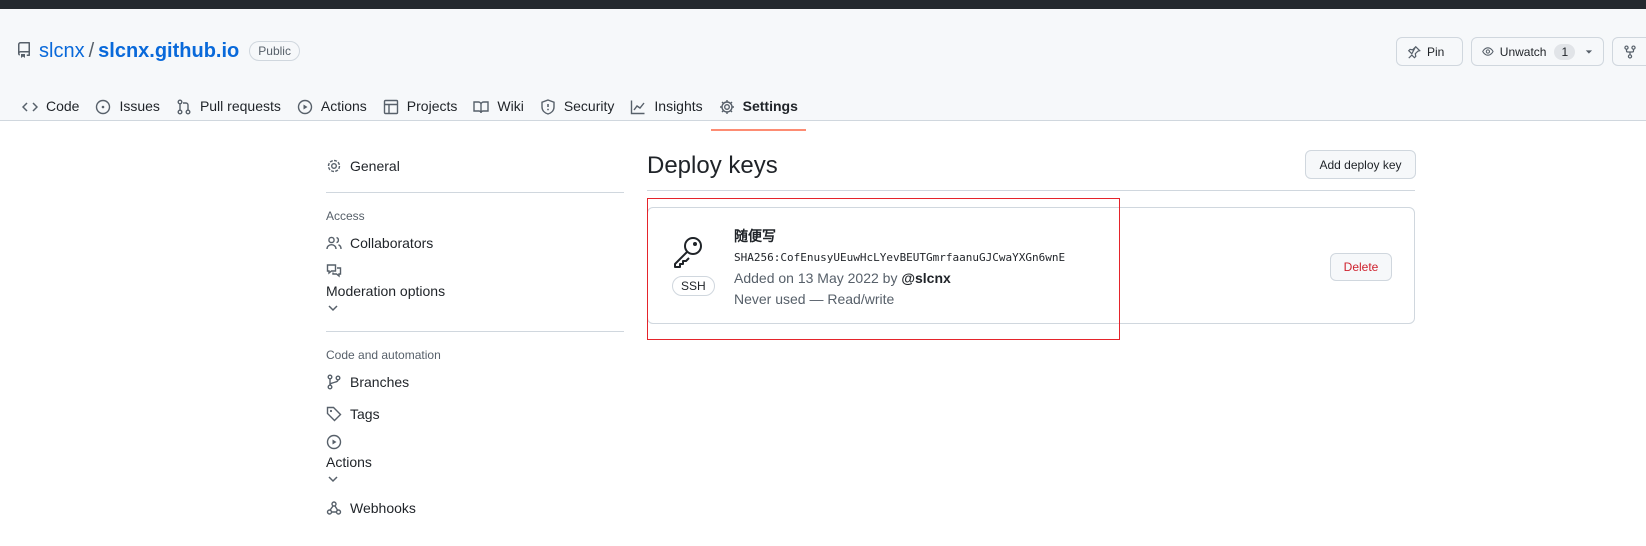  I want to click on graph-icon, so click(638, 107).